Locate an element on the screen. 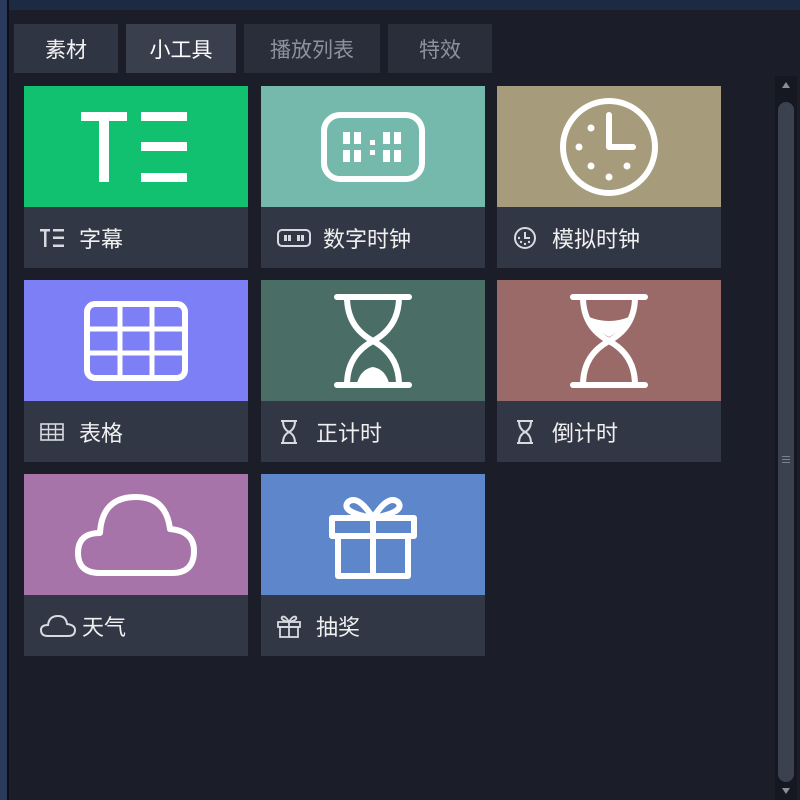 The width and height of the screenshot is (800, 800). card-label-bar: 正计时 is located at coordinates (373, 431).